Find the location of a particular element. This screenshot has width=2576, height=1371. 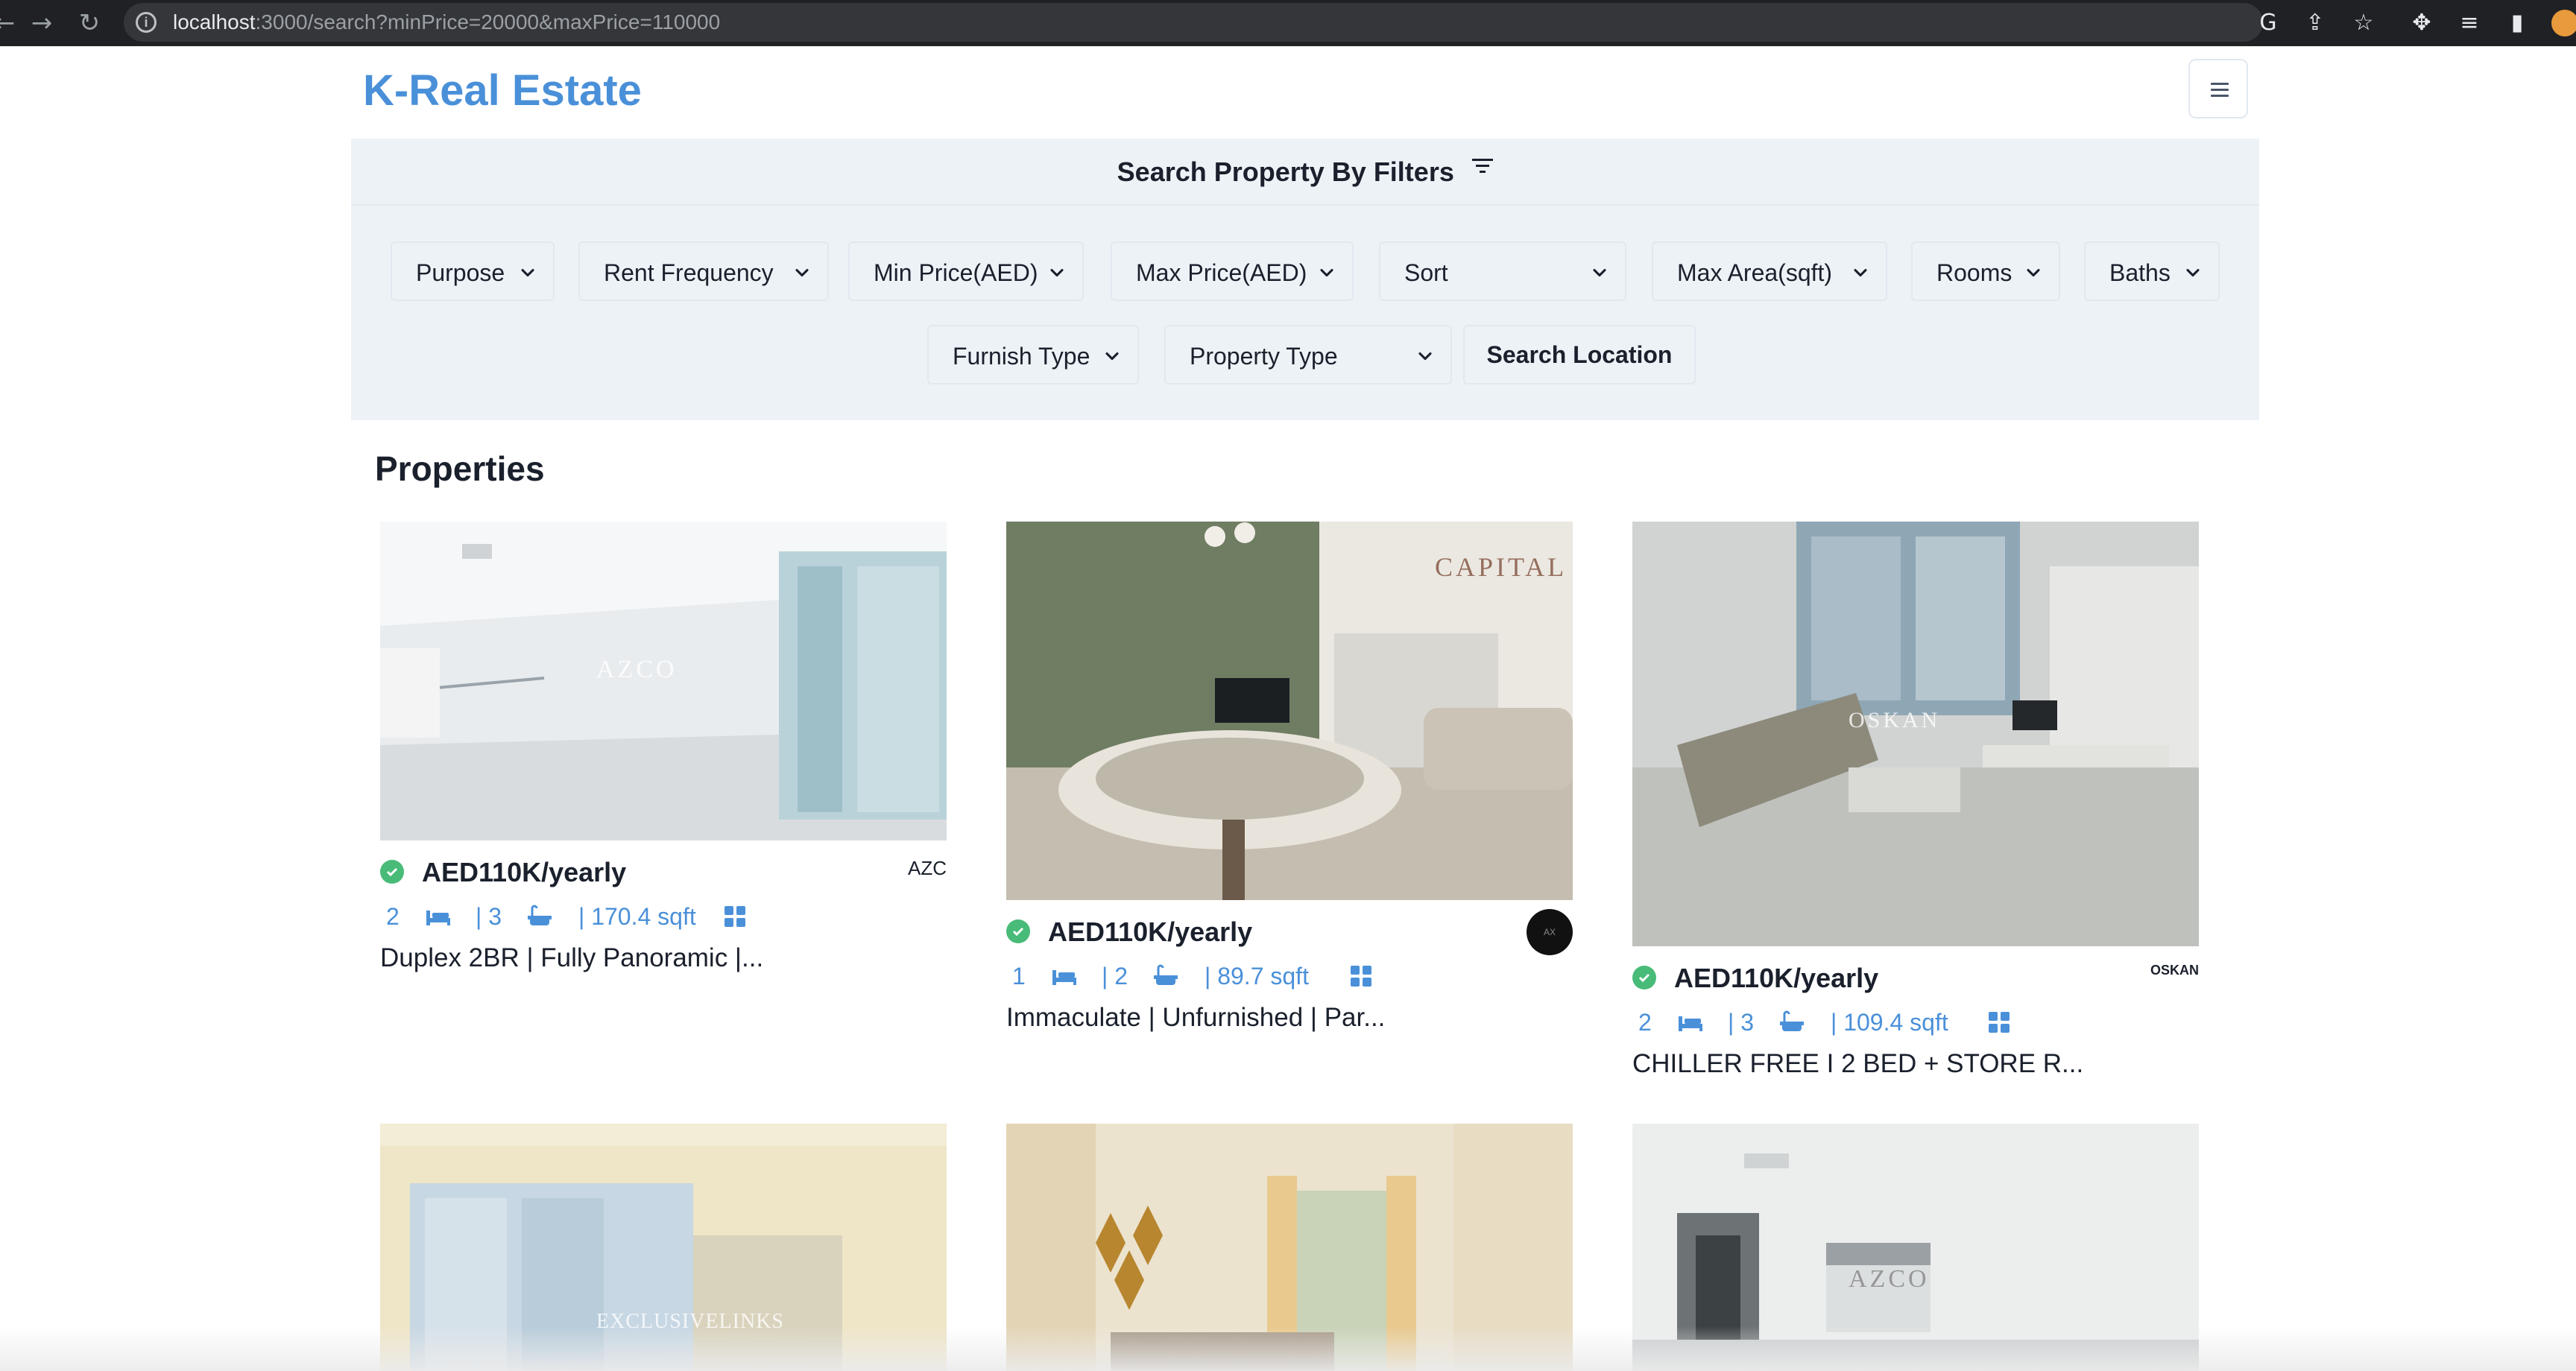

watermark: OSKAN is located at coordinates (1895, 720).